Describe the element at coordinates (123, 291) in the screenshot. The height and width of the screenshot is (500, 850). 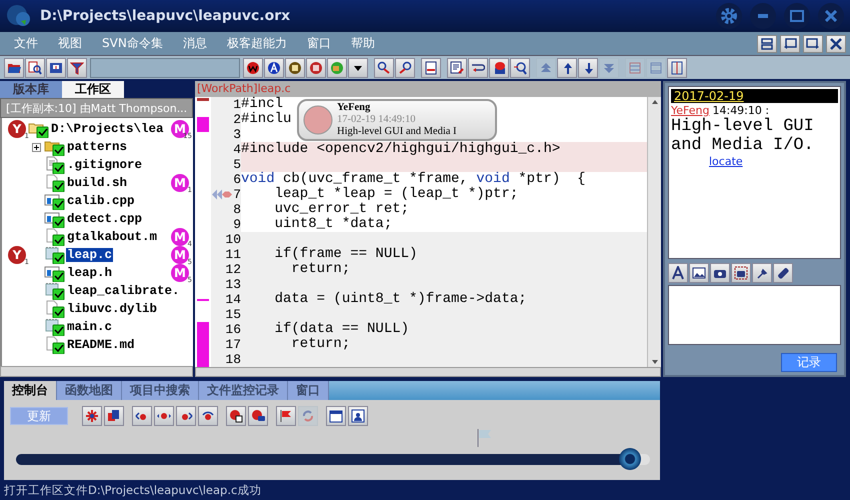
I see `tree-item: leap_calibrate.` at that location.